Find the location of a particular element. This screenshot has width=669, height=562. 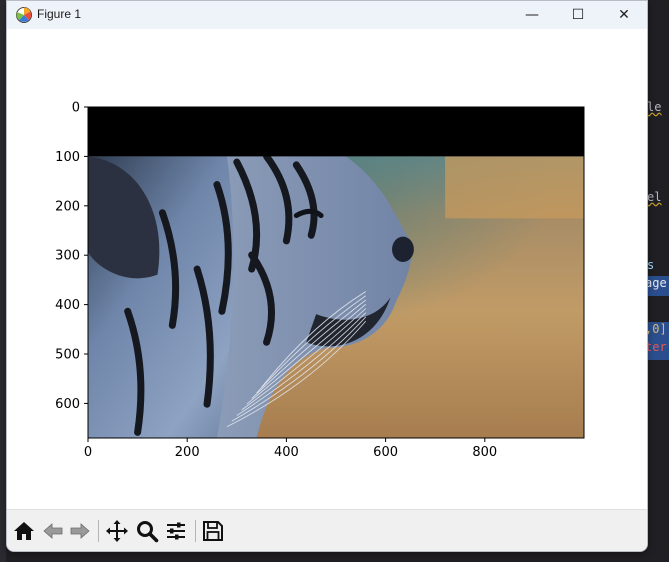

pan-button is located at coordinates (117, 531).